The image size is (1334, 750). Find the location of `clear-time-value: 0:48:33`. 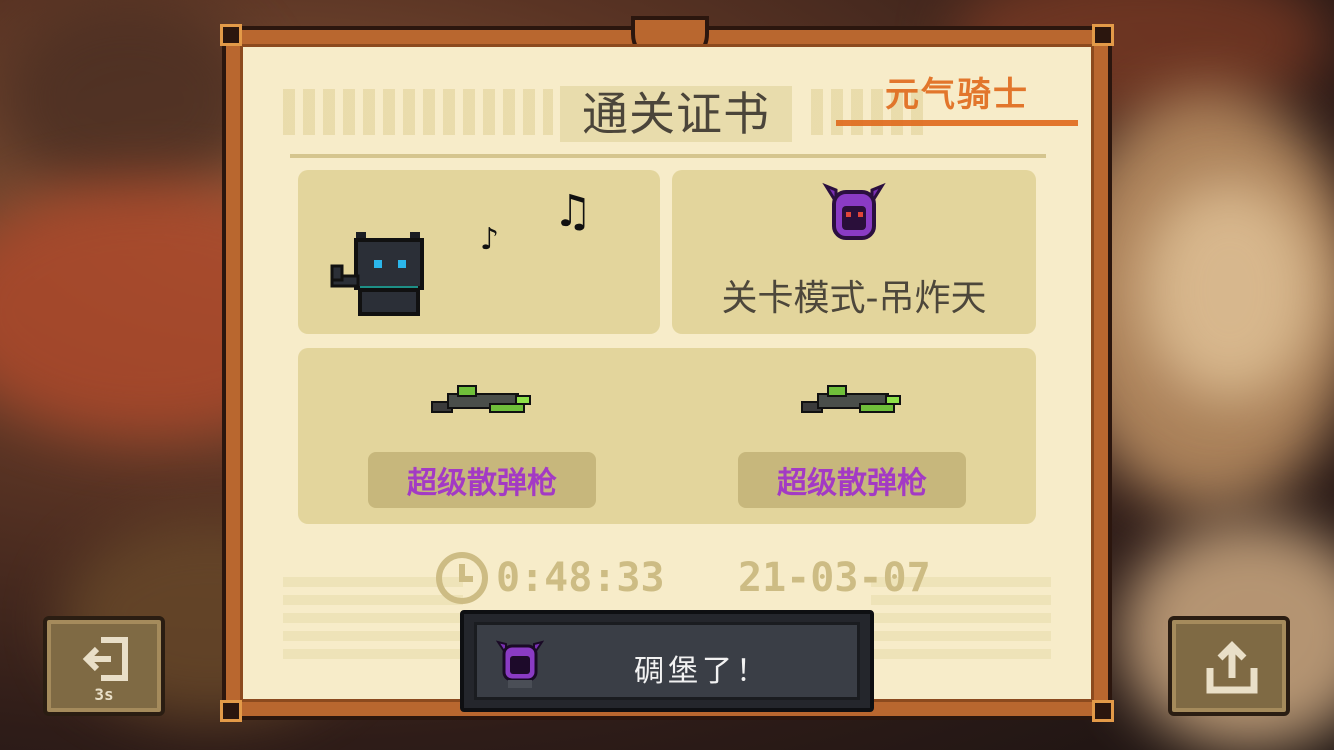

clear-time-value: 0:48:33 is located at coordinates (580, 578).